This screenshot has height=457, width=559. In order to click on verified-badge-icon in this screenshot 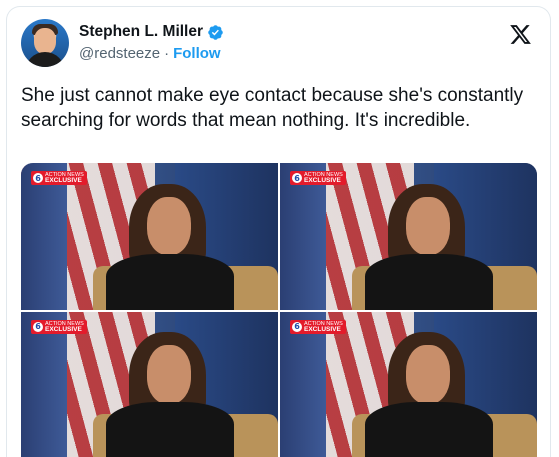, I will do `click(215, 32)`.